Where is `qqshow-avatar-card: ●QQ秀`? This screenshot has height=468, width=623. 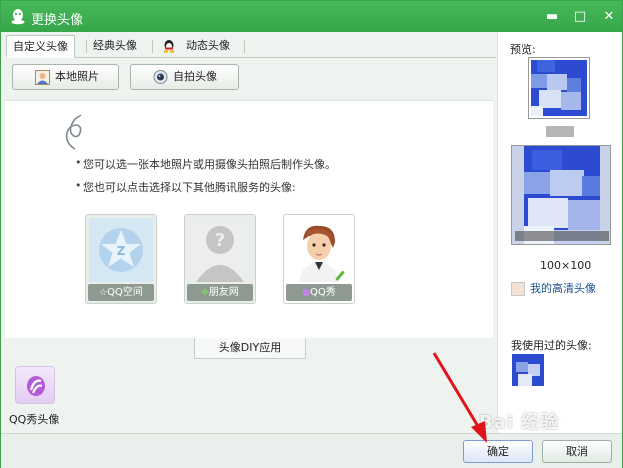
qqshow-avatar-card: ●QQ秀 is located at coordinates (319, 259).